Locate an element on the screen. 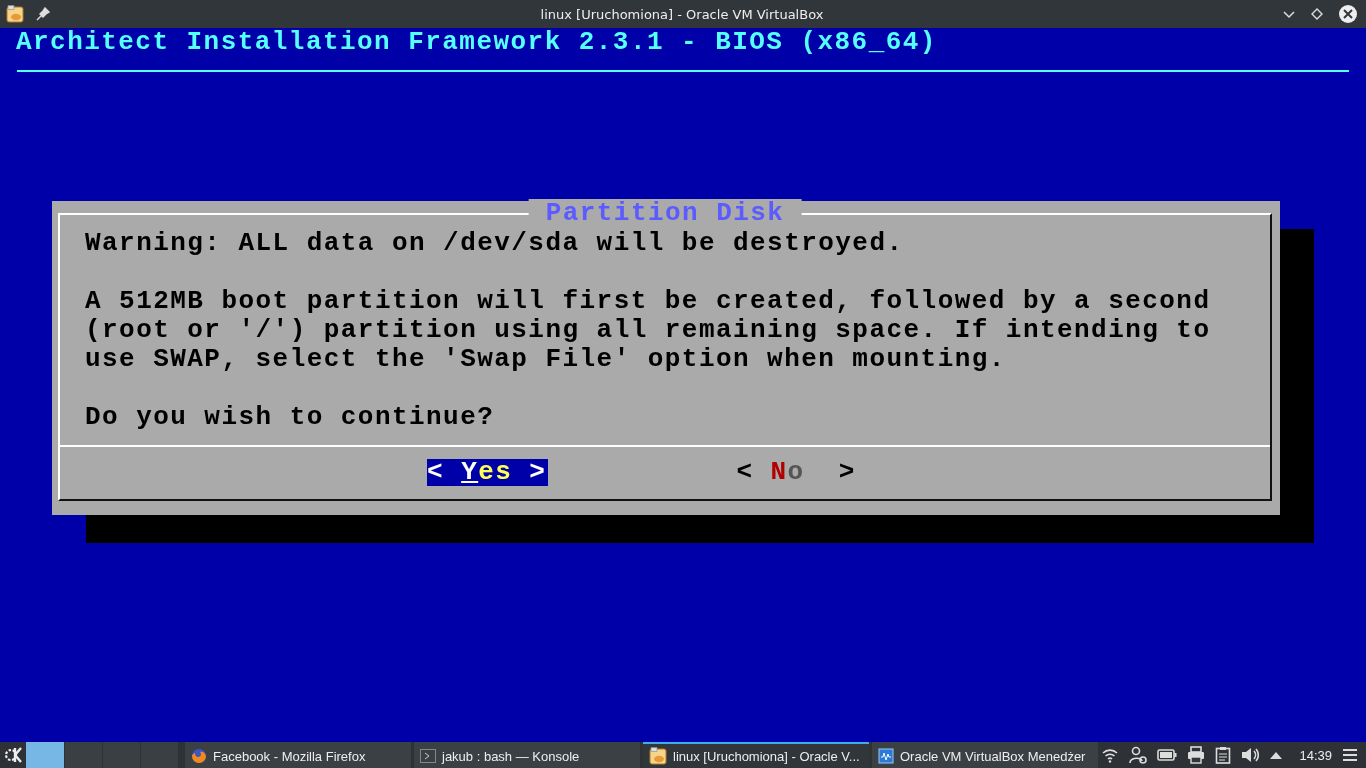 The width and height of the screenshot is (1366, 768). clipboard-icon is located at coordinates (1223, 755).